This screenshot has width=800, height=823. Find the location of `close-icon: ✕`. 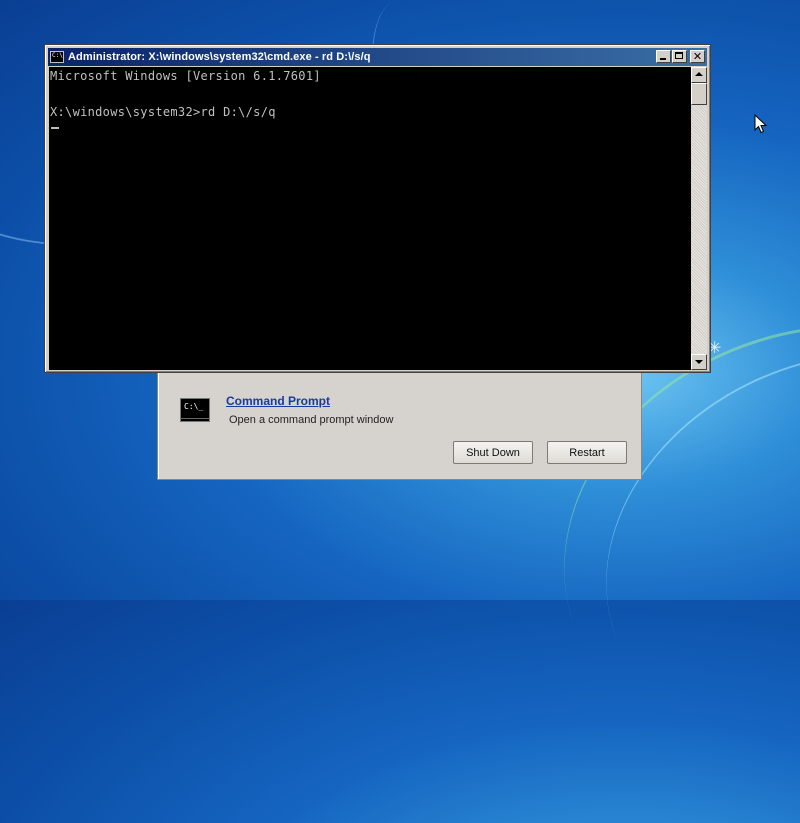

close-icon: ✕ is located at coordinates (697, 56).